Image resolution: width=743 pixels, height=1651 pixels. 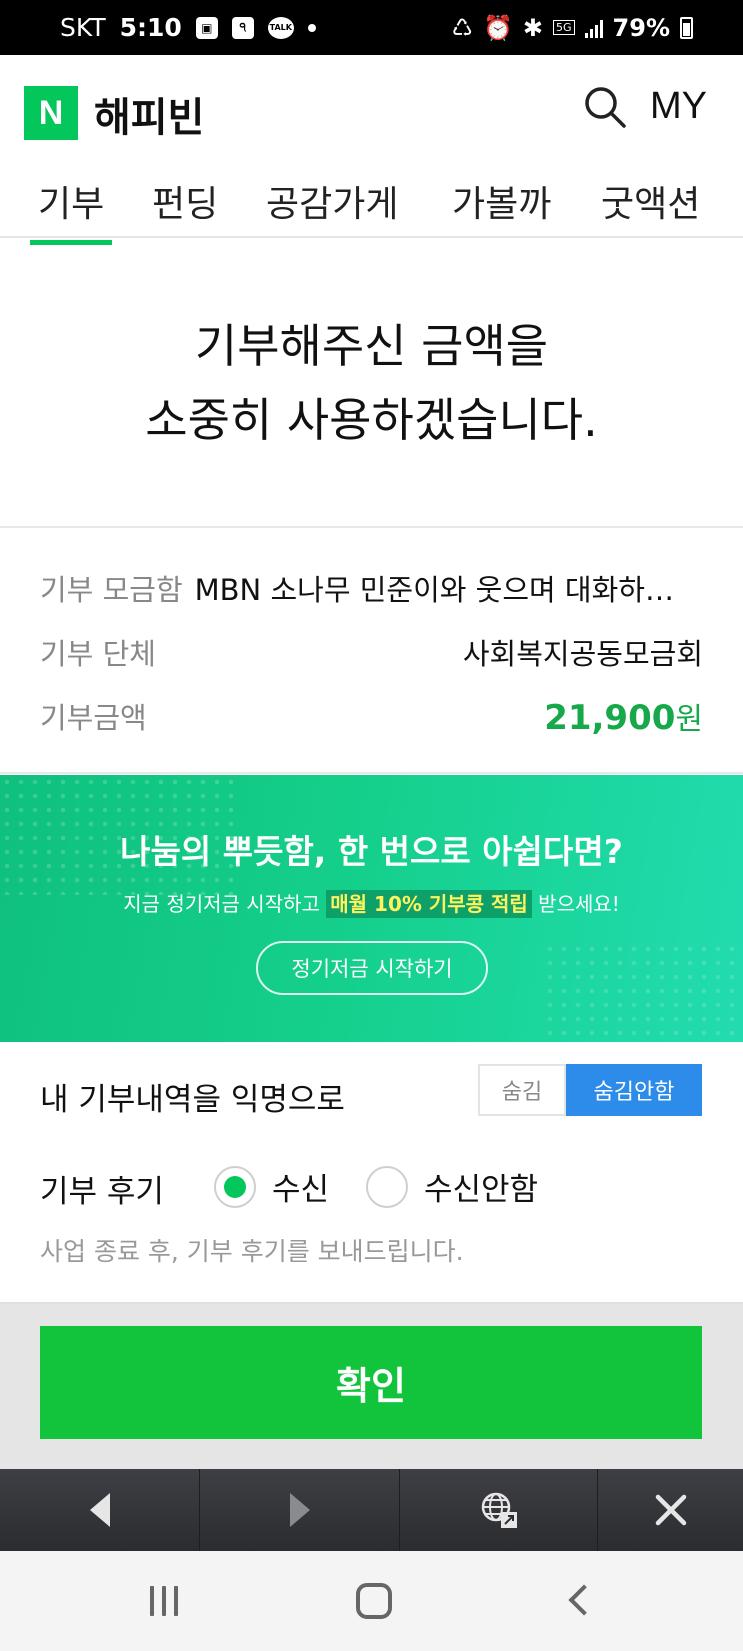 What do you see at coordinates (686, 27) in the screenshot?
I see `battery-icon` at bounding box center [686, 27].